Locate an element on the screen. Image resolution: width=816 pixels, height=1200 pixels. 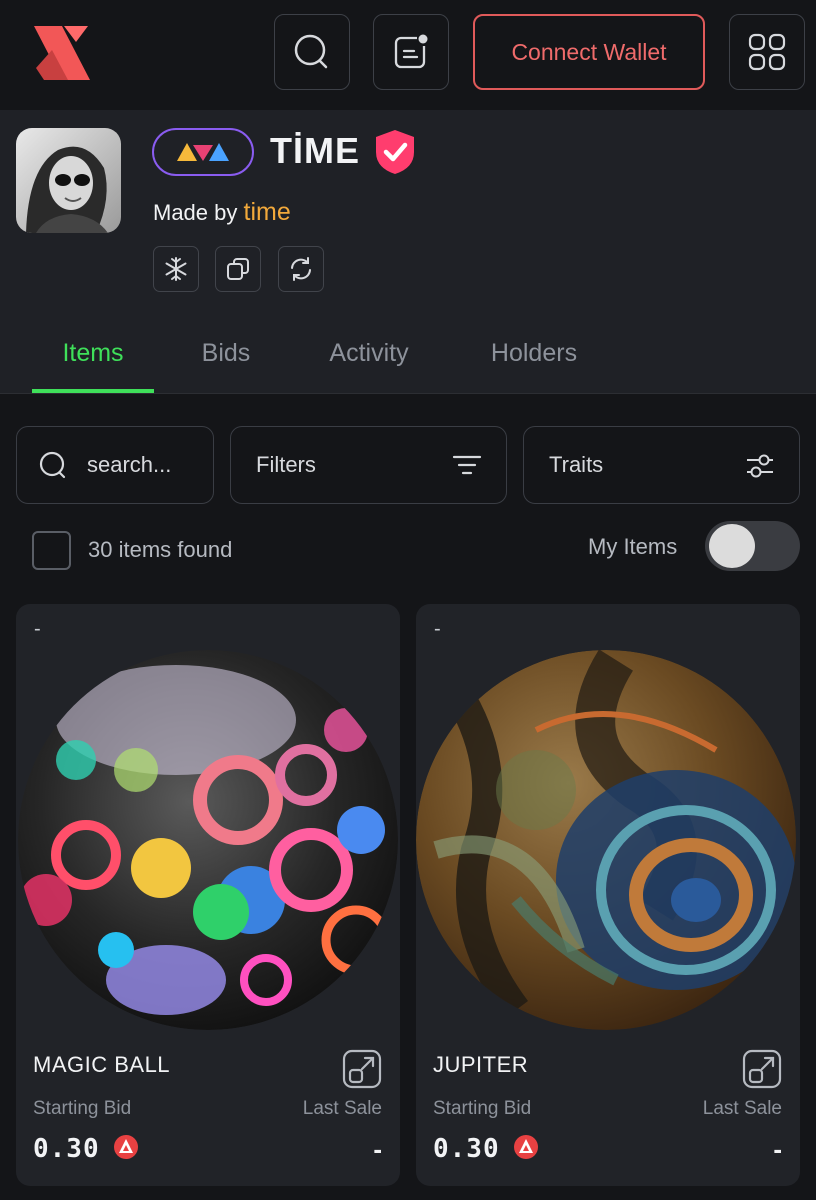
grid-menu-icon is located at coordinates (767, 52).